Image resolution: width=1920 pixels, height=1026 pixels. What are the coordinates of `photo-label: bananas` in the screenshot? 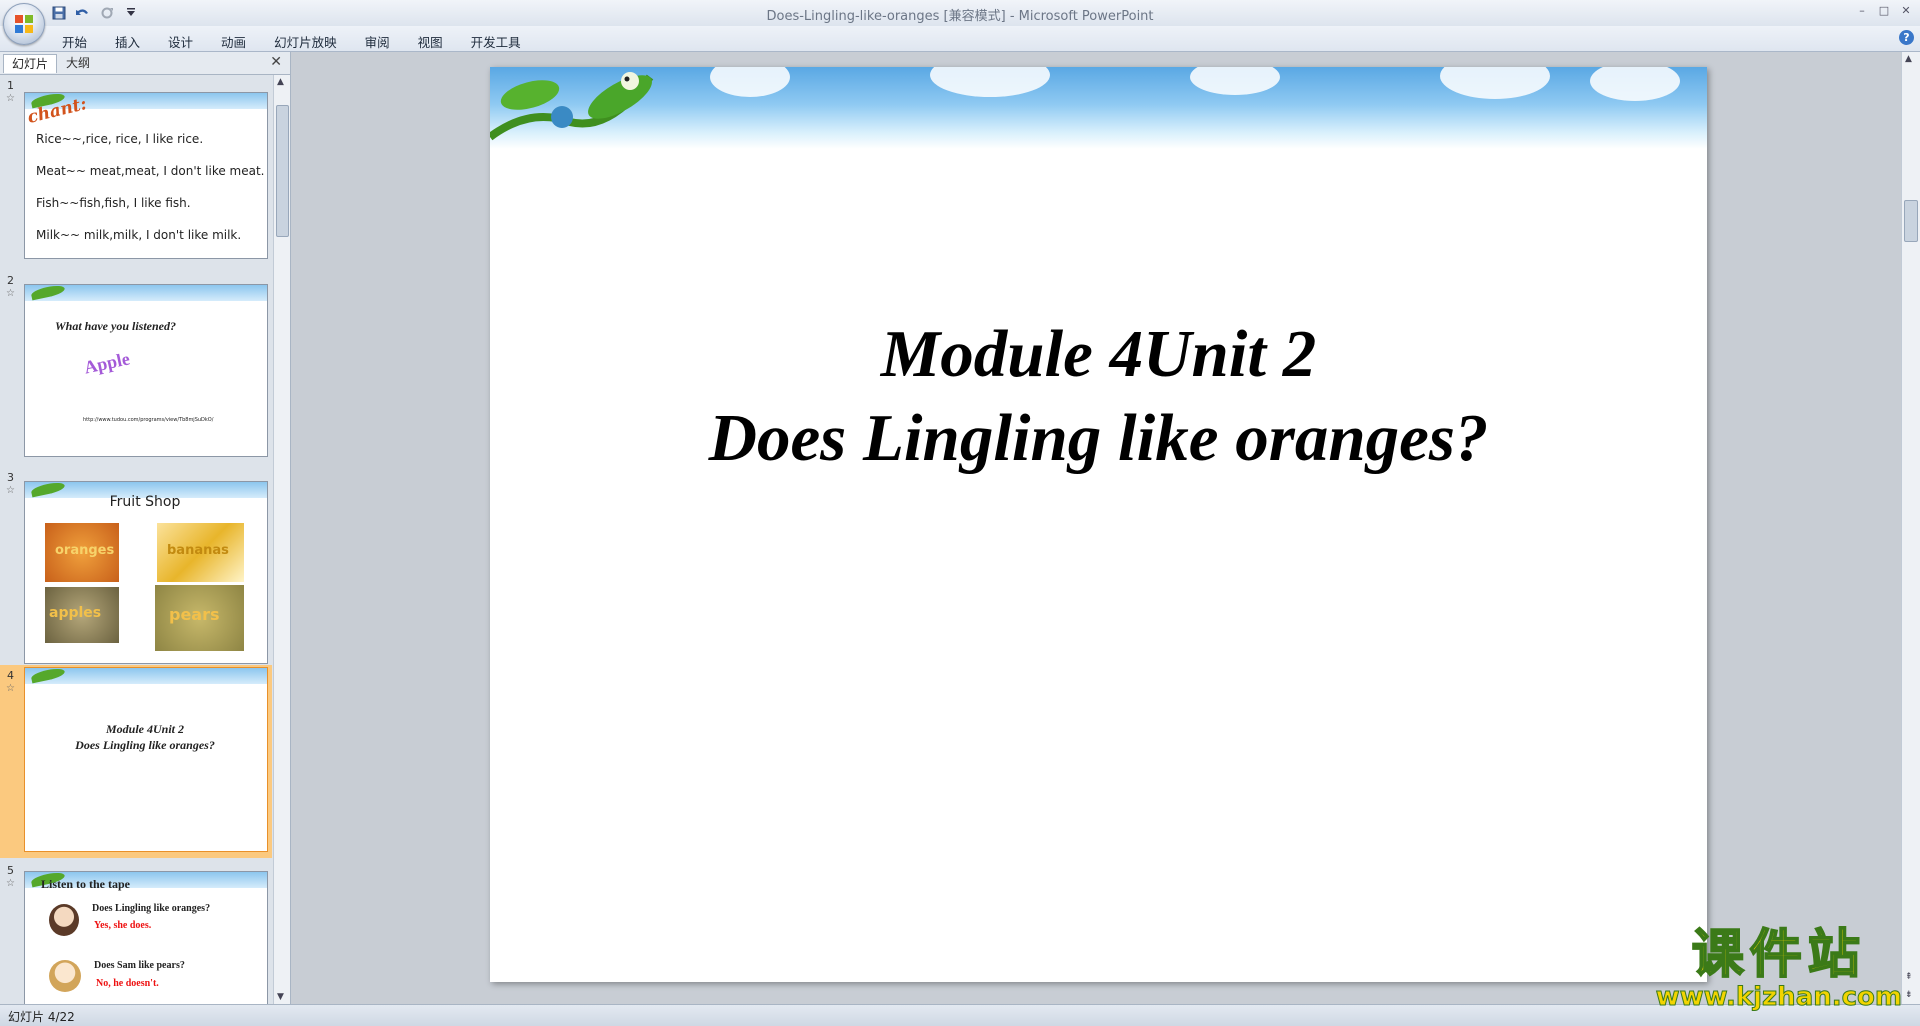 It's located at (198, 550).